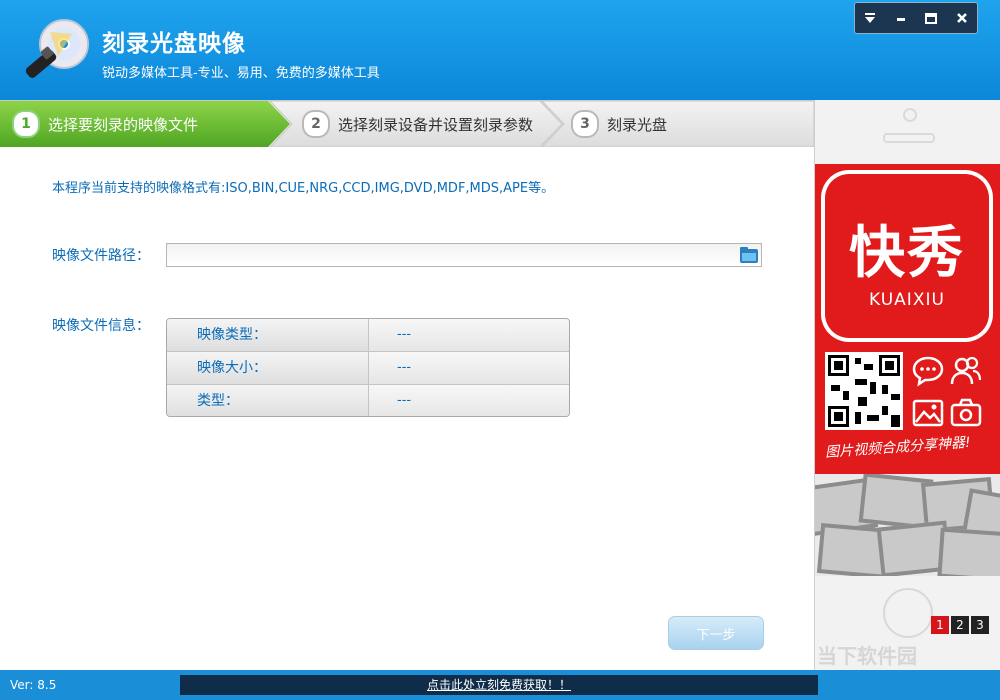 Image resolution: width=1000 pixels, height=700 pixels. I want to click on app-subtitle: 锐动多媒体工具-专业、易用、免费的多媒体工具, so click(241, 73).